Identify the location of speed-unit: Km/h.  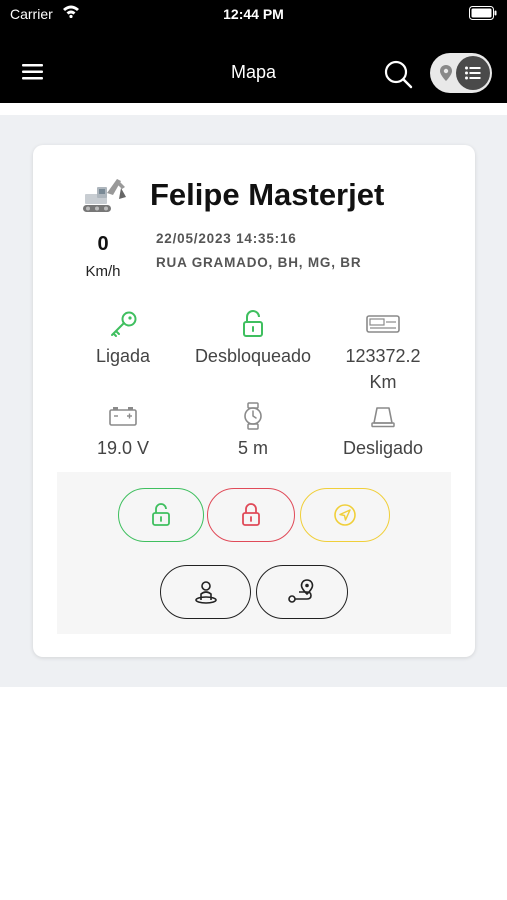
(103, 271).